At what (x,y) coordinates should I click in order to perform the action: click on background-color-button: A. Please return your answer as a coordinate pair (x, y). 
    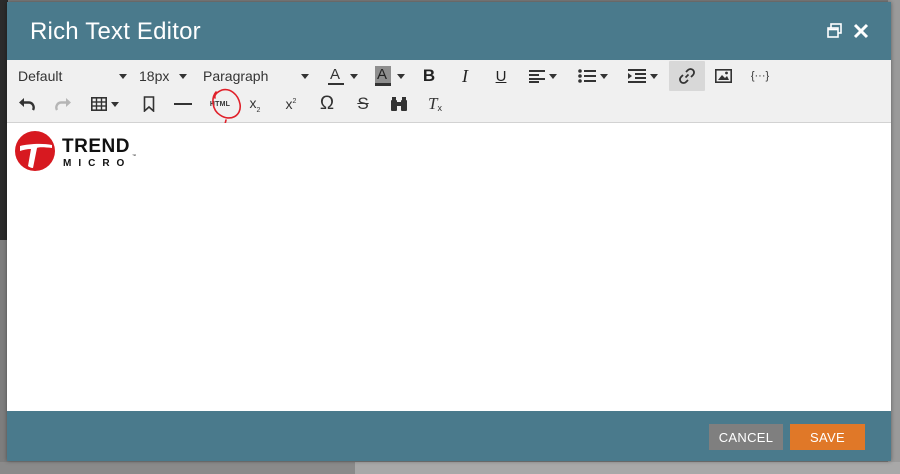
    Looking at the image, I should click on (390, 76).